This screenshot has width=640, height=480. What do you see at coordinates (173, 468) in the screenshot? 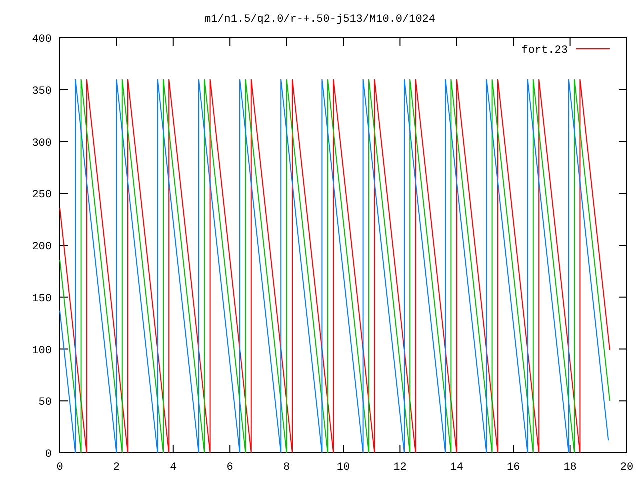
I see `axis-tick-label: 4` at bounding box center [173, 468].